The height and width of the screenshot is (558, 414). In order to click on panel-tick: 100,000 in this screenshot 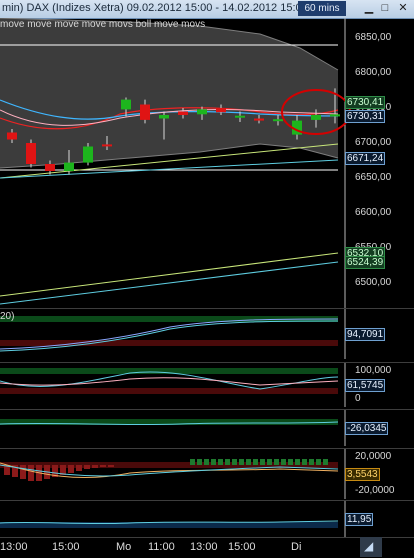, I will do `click(373, 370)`.